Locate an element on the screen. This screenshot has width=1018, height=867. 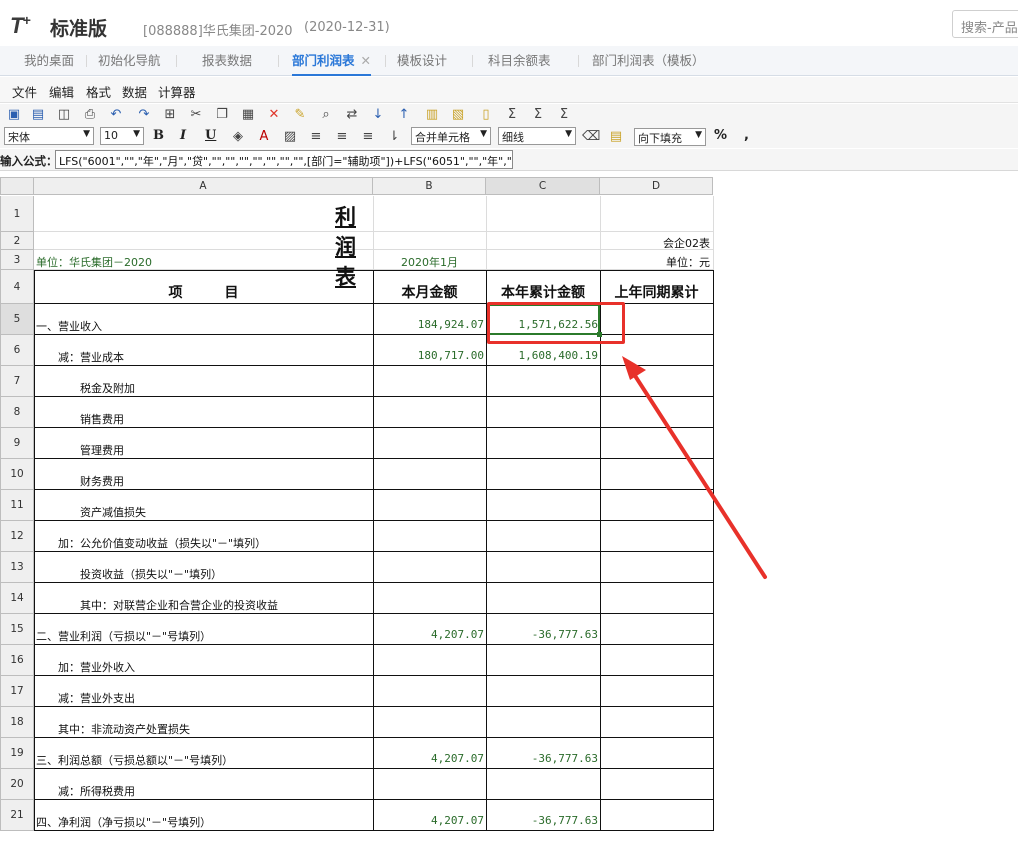
undo-icon: ↶ is located at coordinates (116, 115).